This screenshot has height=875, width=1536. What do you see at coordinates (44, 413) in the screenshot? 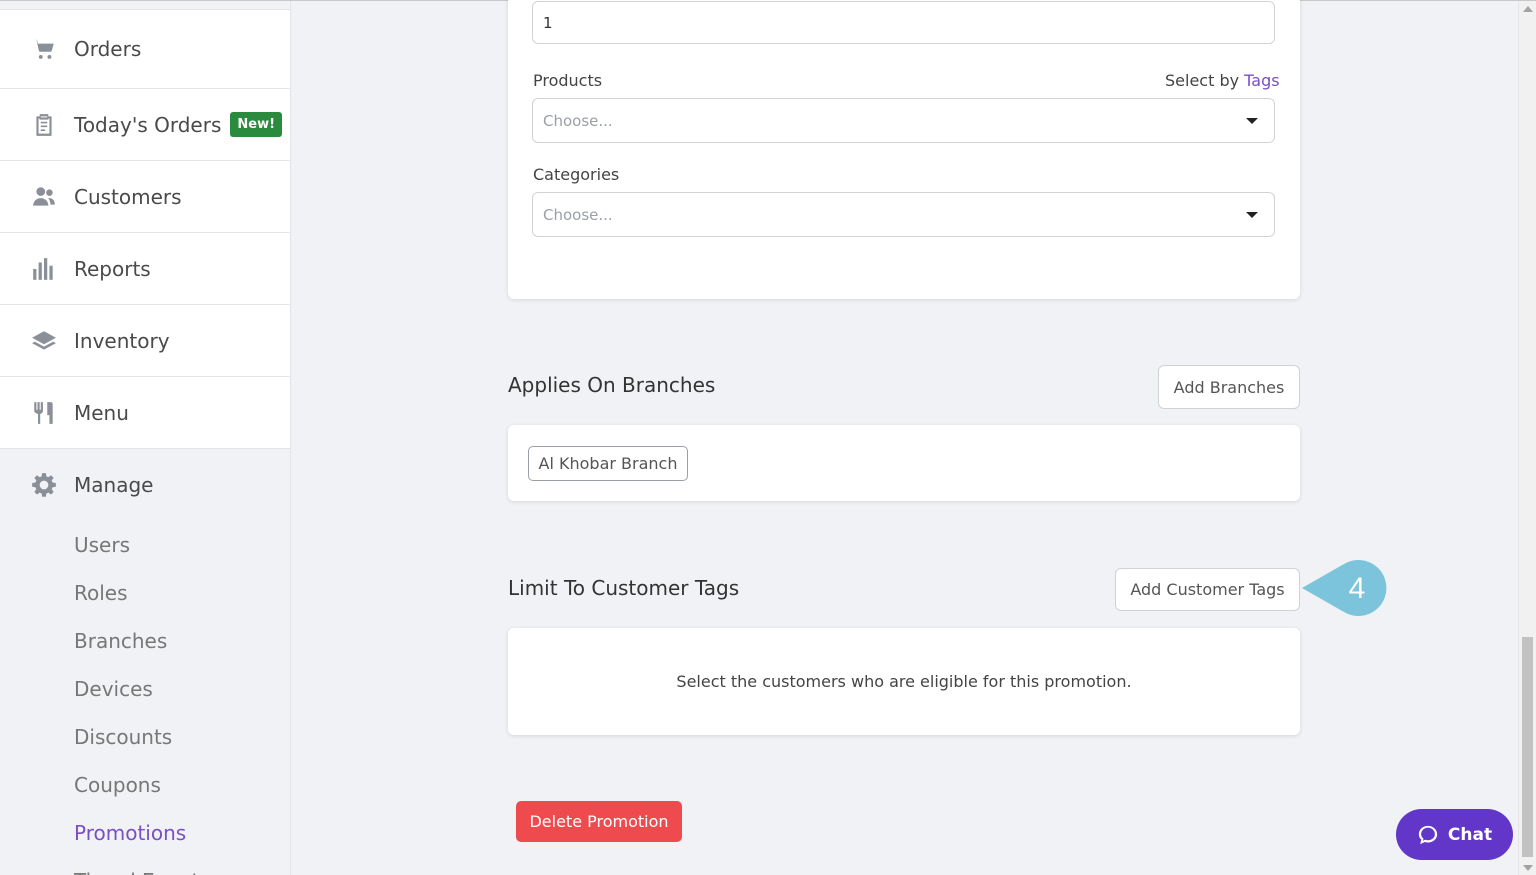
I see `utensils-icon` at bounding box center [44, 413].